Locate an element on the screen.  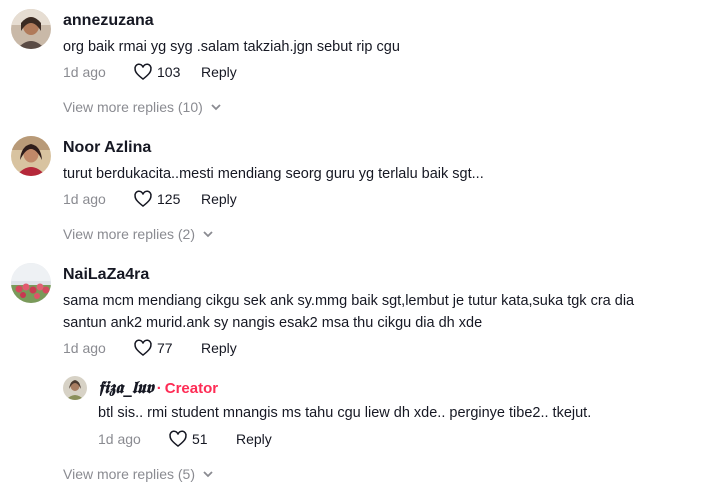
like-count: 103 is located at coordinates (169, 72).